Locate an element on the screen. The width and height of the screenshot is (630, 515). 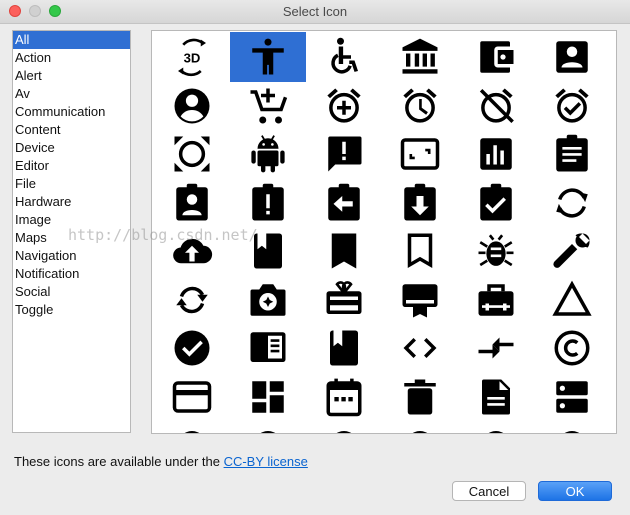
category-item-file: File is located at coordinates (71, 184).